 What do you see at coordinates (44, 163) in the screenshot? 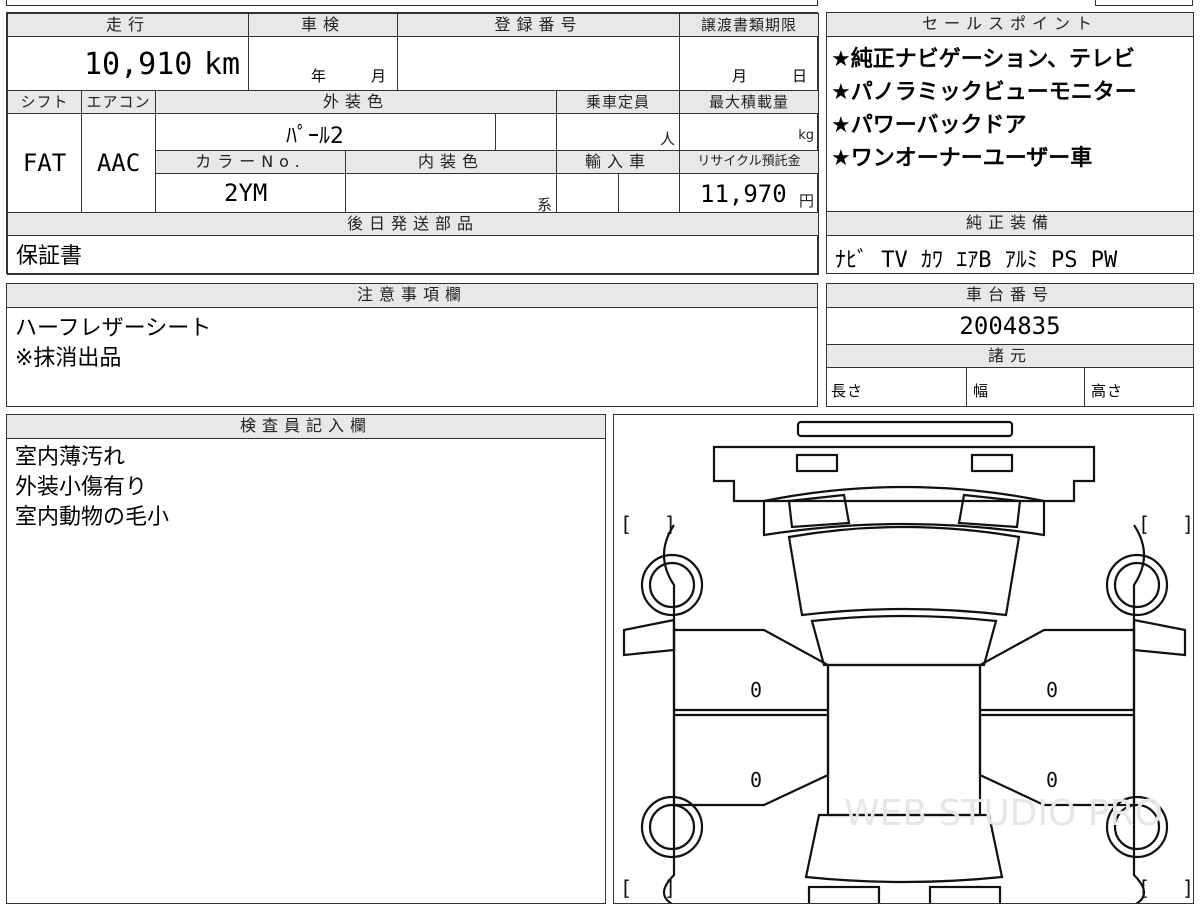
I see `shift-value: FAT` at bounding box center [44, 163].